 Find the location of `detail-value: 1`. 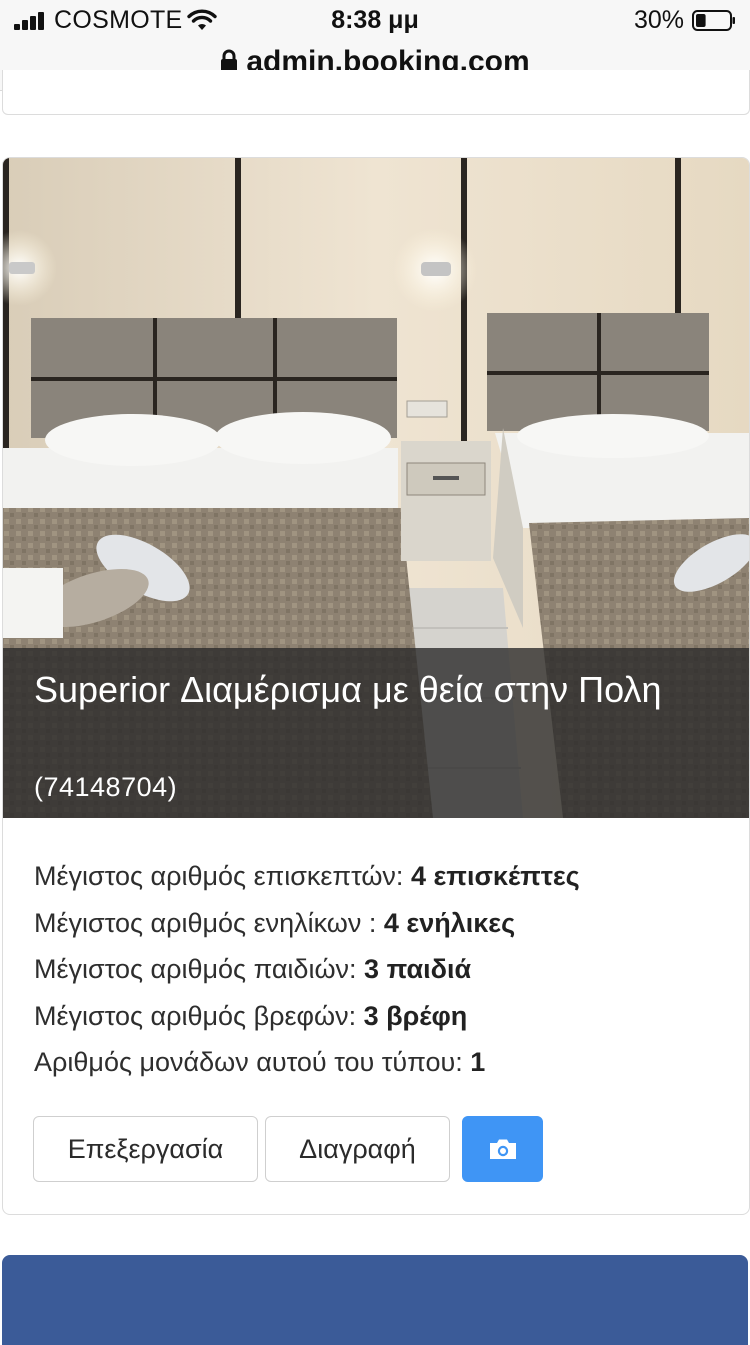

detail-value: 1 is located at coordinates (478, 1062).